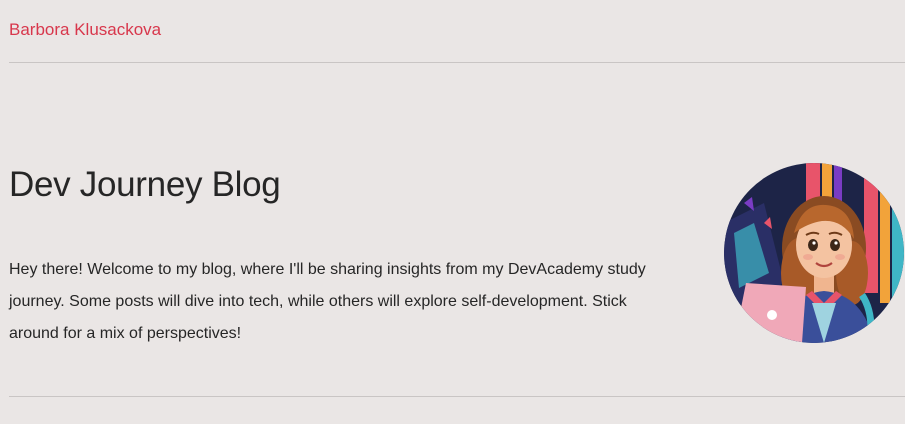  I want to click on avatar-illustration-icon, so click(814, 253).